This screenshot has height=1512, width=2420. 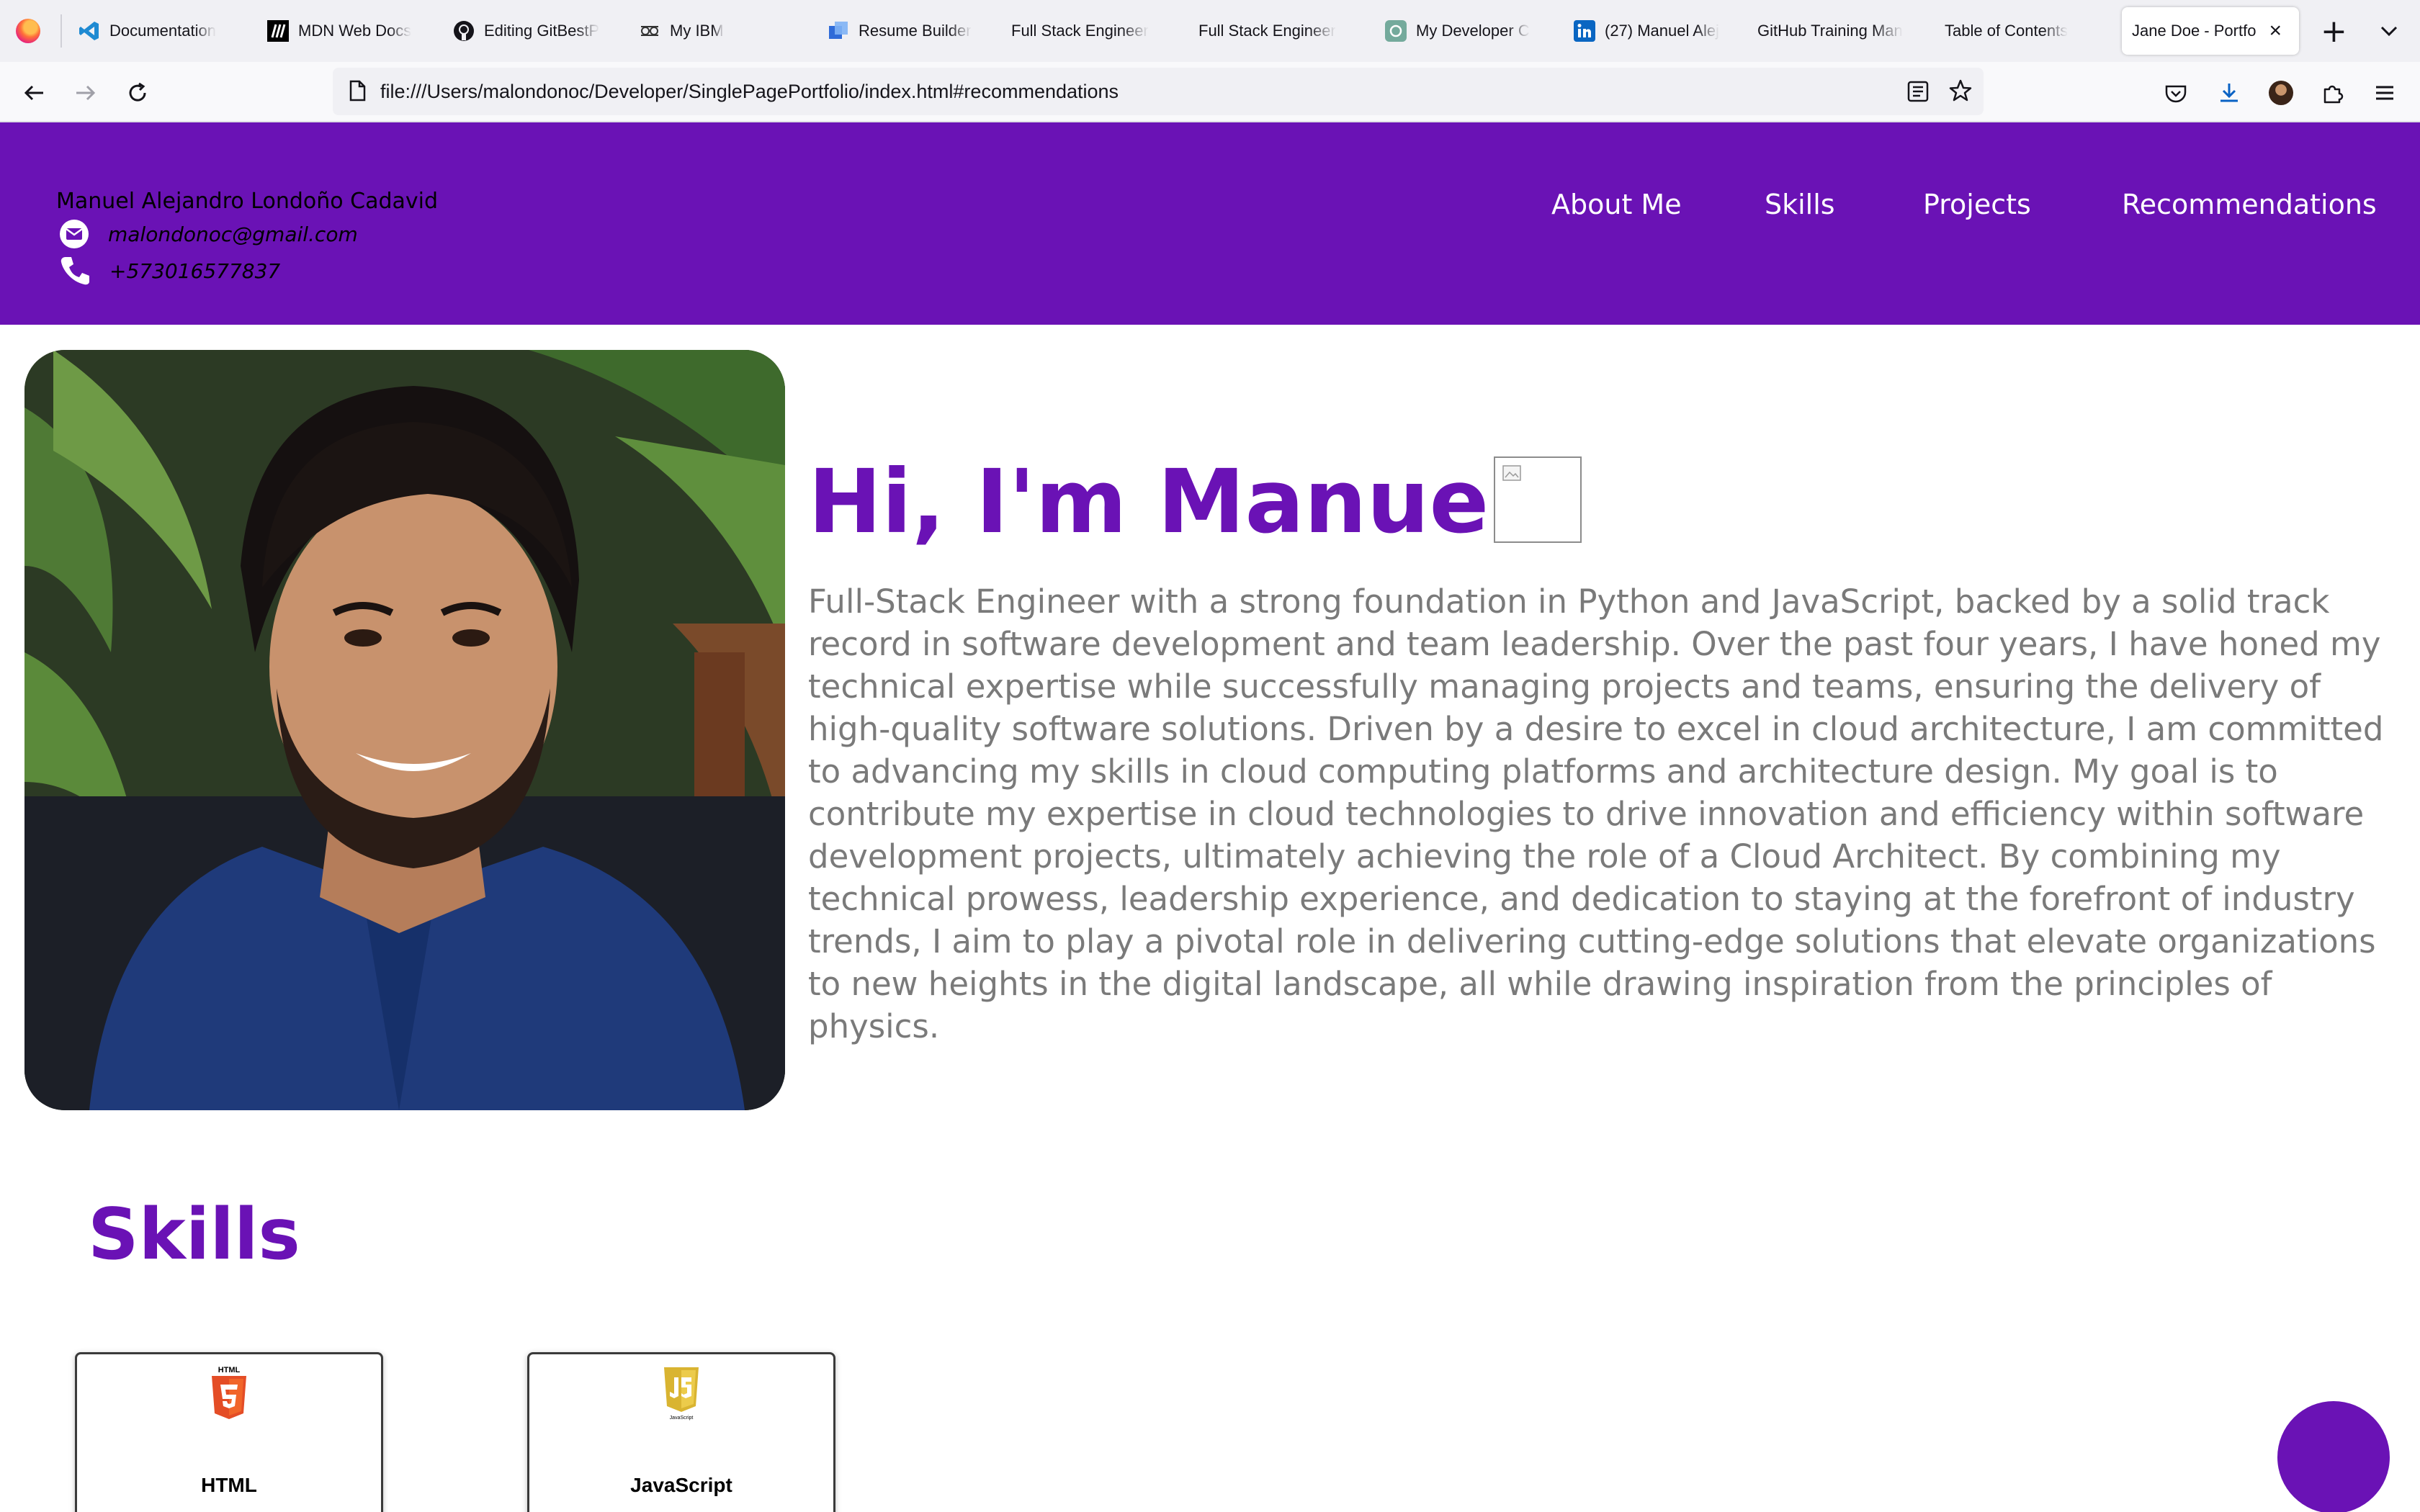 What do you see at coordinates (28, 31) in the screenshot?
I see `firefox-logo-icon` at bounding box center [28, 31].